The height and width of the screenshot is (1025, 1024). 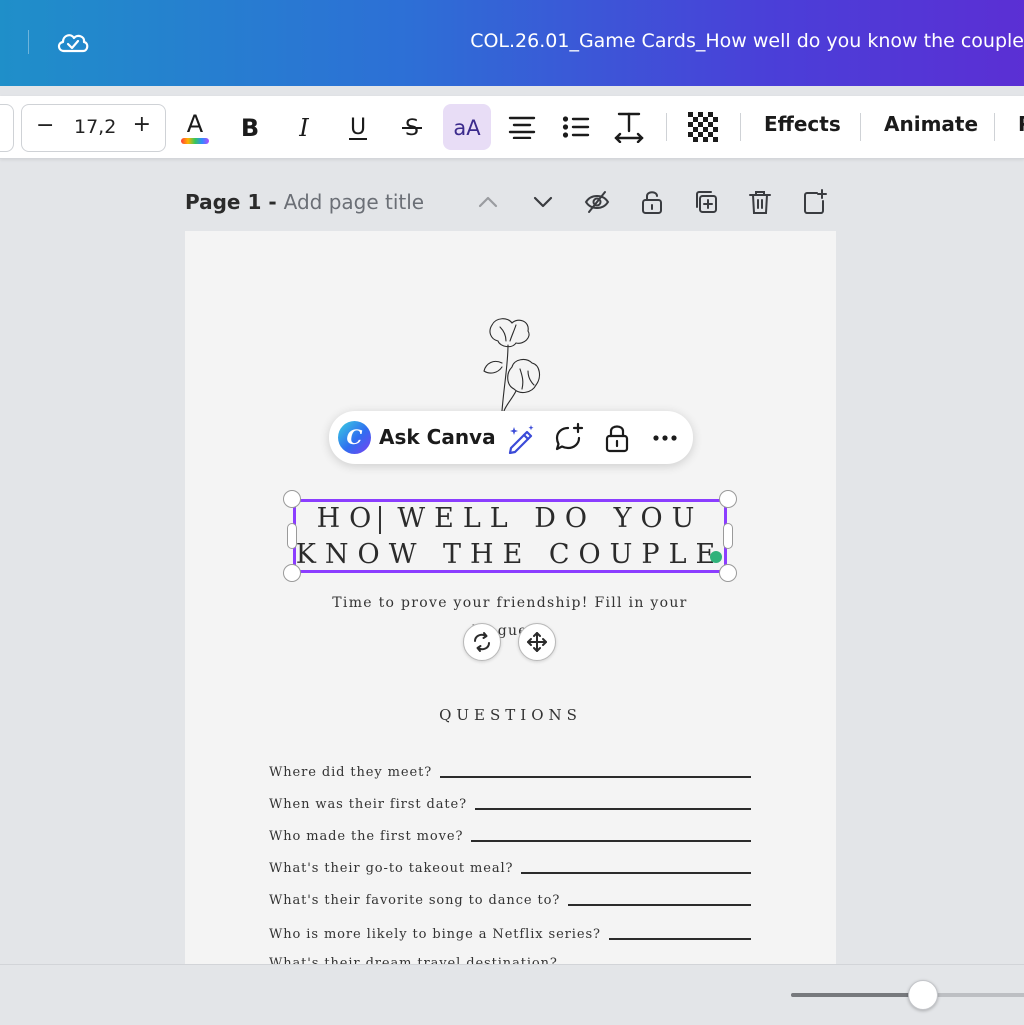 I want to click on text-toolbar: − 17,2 + A B I U S aA Effects Animate, so click(x=512, y=127).